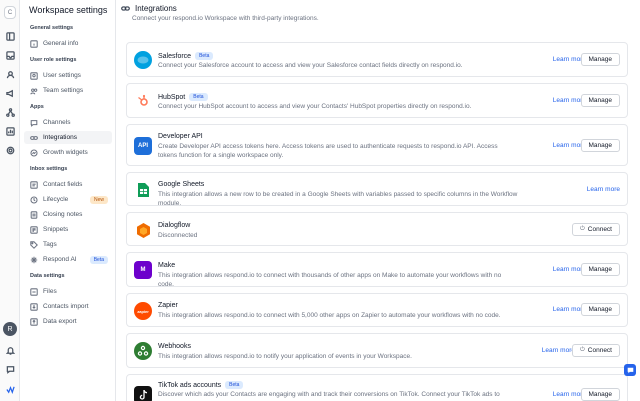 This screenshot has width=640, height=401. What do you see at coordinates (10, 350) in the screenshot?
I see `bell-icon` at bounding box center [10, 350].